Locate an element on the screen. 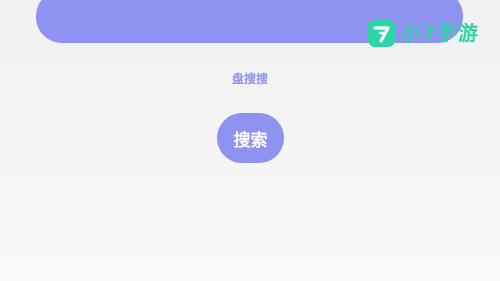 The width and height of the screenshot is (500, 281). logo-7-icon is located at coordinates (381, 33).